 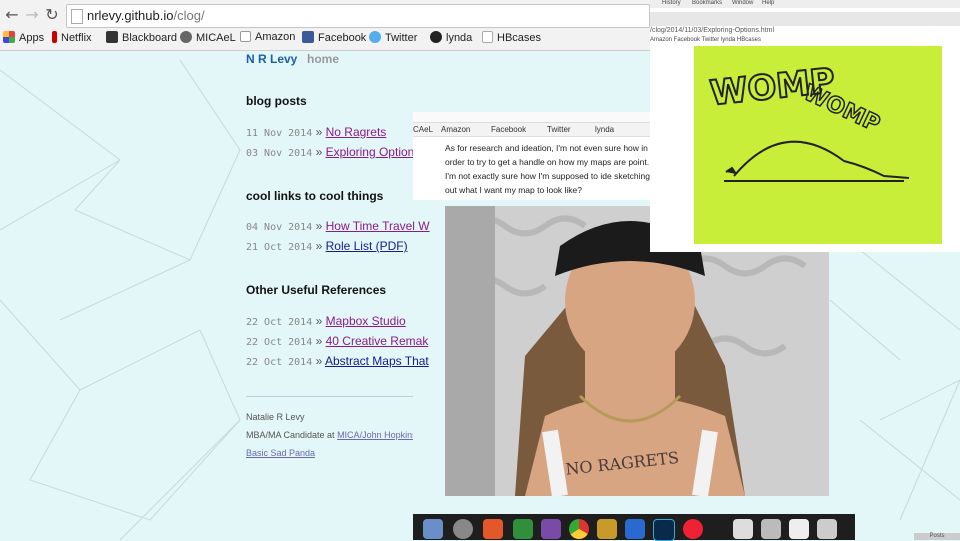 I want to click on bookmark-hbcases: HBcases, so click(x=511, y=37).